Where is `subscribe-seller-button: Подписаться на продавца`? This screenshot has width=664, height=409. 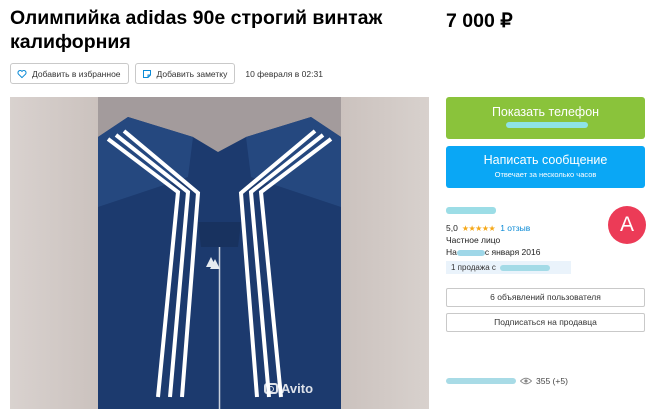
subscribe-seller-button: Подписаться на продавца is located at coordinates (545, 322).